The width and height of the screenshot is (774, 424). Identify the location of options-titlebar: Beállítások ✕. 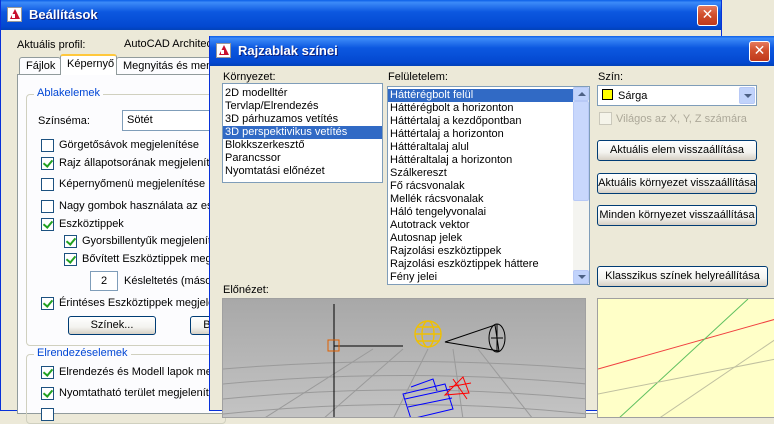
(361, 15).